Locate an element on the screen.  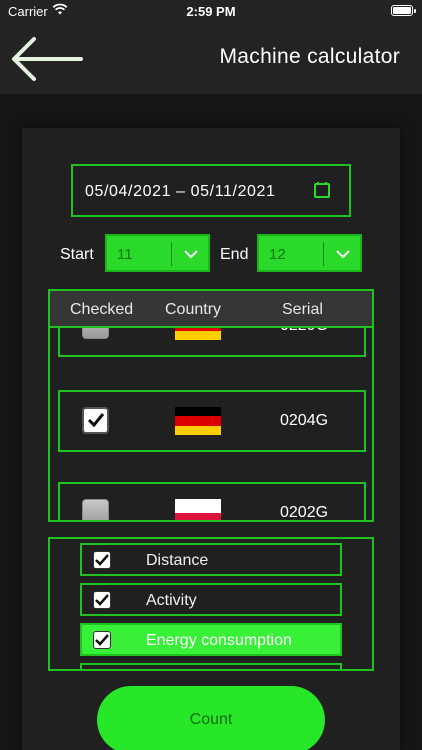
metrics-options-list: Distance Activity Energy consumption is located at coordinates (211, 604).